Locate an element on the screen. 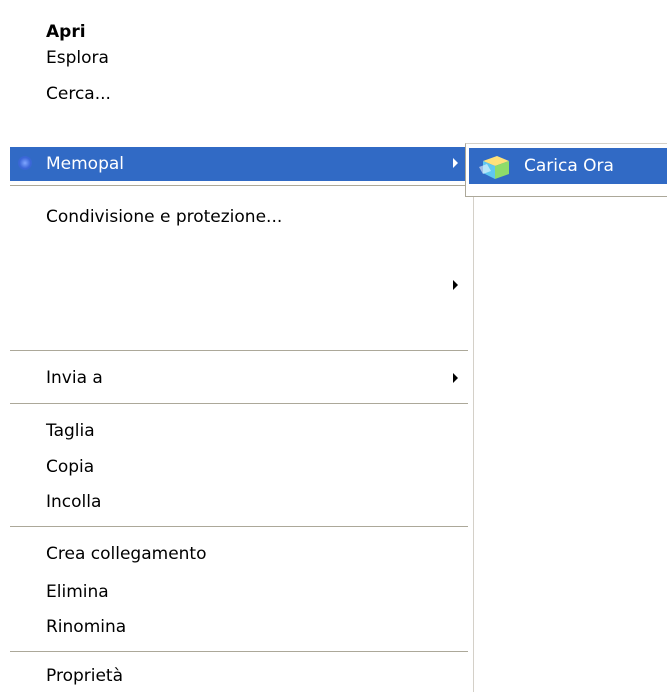 The height and width of the screenshot is (692, 667). menu-item-memopal-label: Memopal is located at coordinates (85, 164).